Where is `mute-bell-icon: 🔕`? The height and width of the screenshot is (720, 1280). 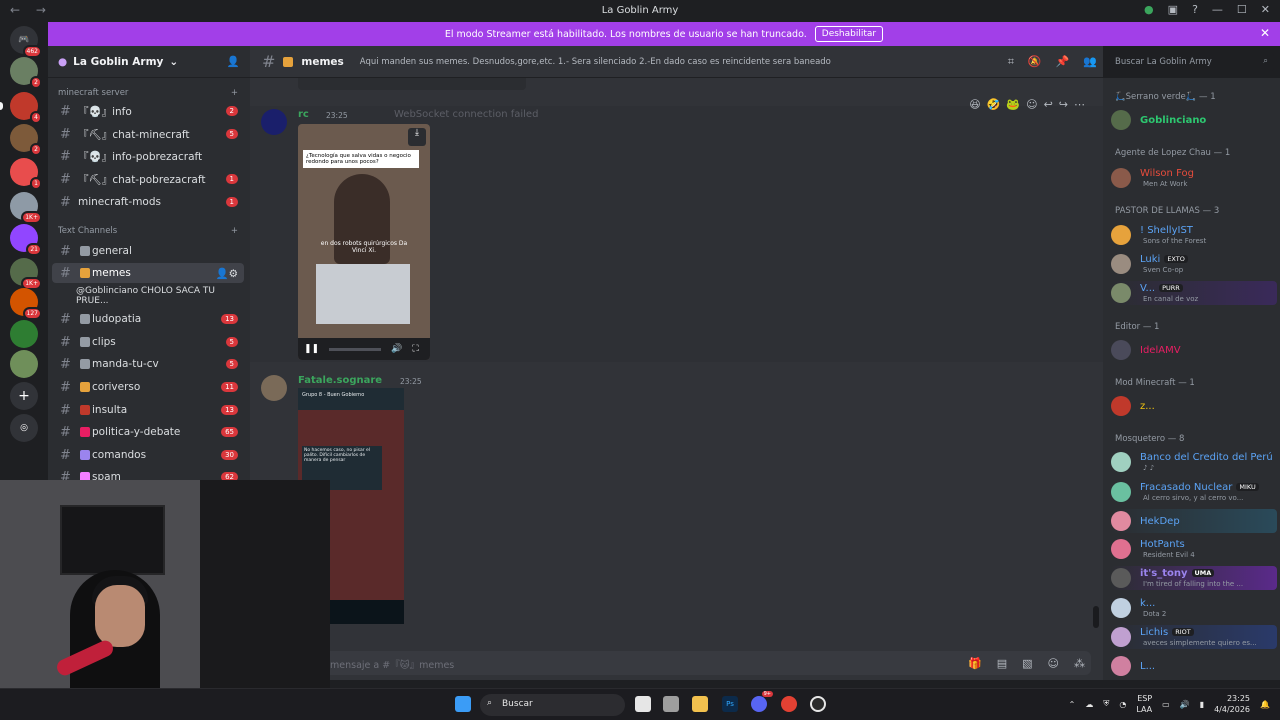 mute-bell-icon: 🔕 is located at coordinates (1035, 62).